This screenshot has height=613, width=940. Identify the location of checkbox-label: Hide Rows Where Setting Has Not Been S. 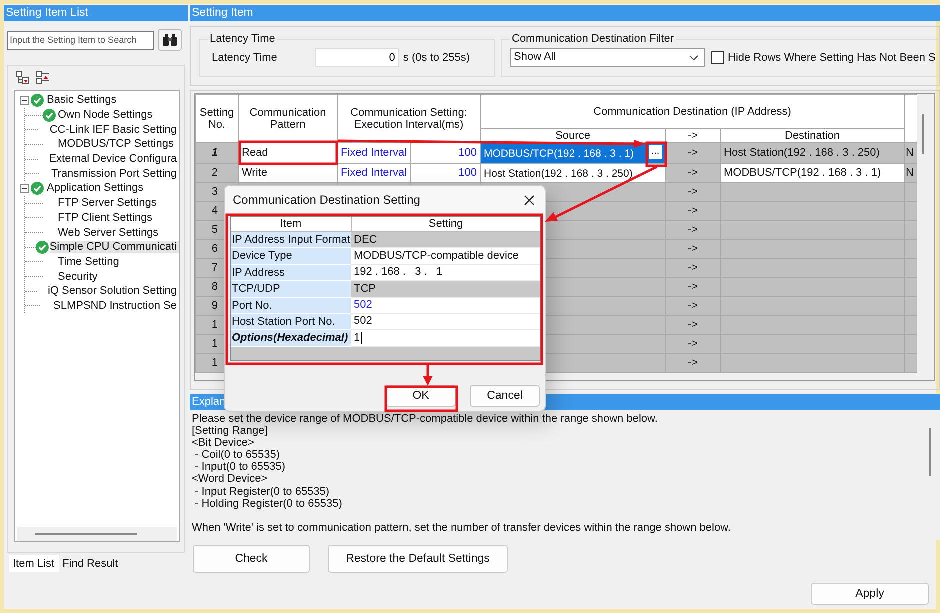
(832, 58).